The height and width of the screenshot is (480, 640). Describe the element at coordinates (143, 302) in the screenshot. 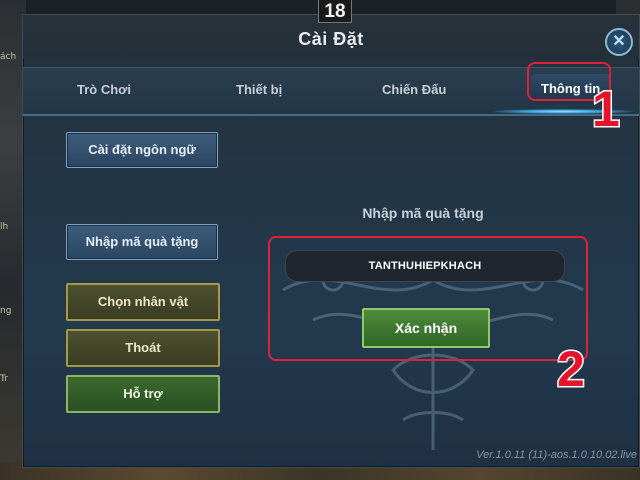

I see `choose-character-button: Chọn nhân vật` at that location.